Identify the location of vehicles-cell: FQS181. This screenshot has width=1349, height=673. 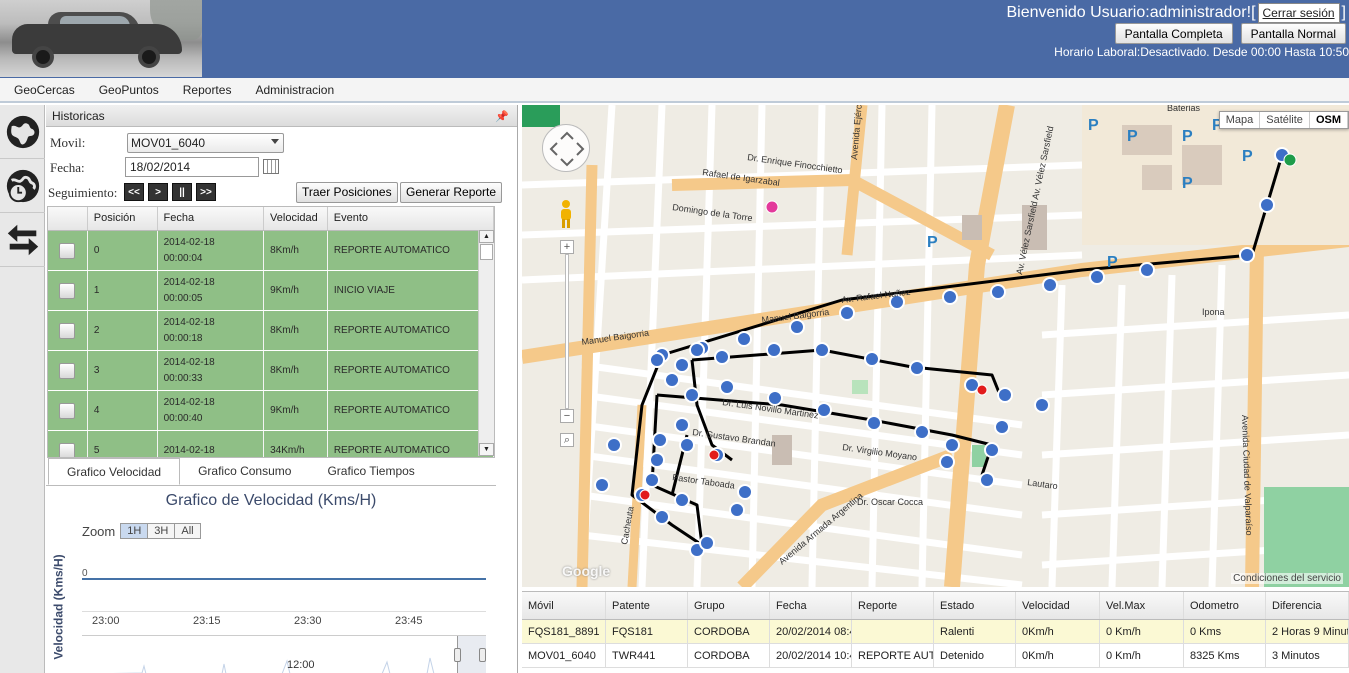
(647, 631).